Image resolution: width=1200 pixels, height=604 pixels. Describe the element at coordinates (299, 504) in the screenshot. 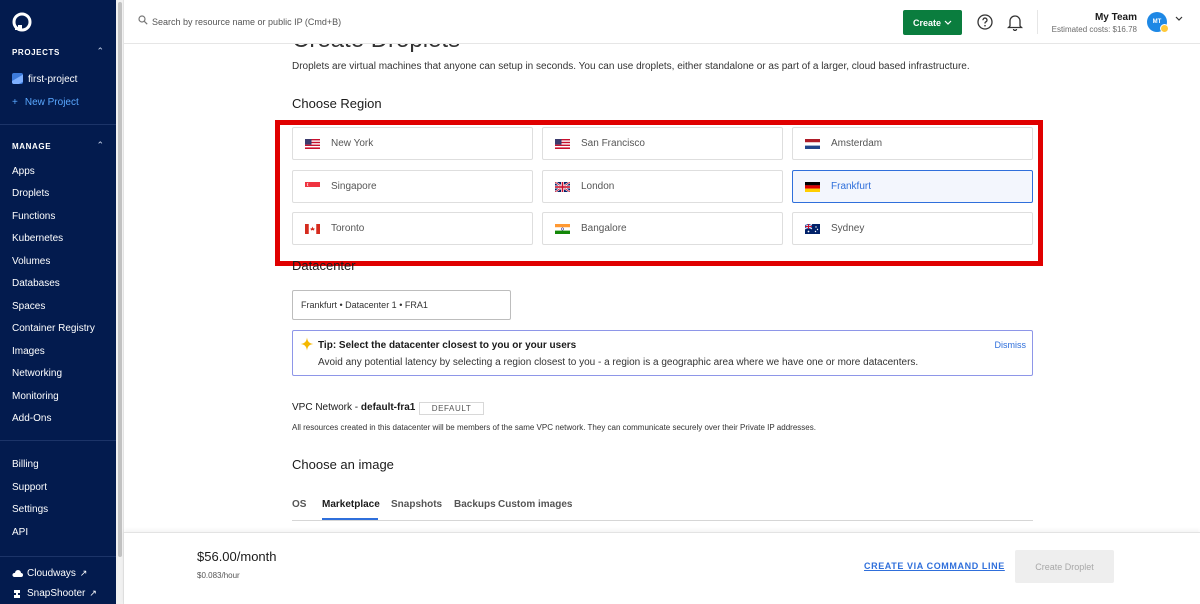

I see `tab-os: OS` at that location.